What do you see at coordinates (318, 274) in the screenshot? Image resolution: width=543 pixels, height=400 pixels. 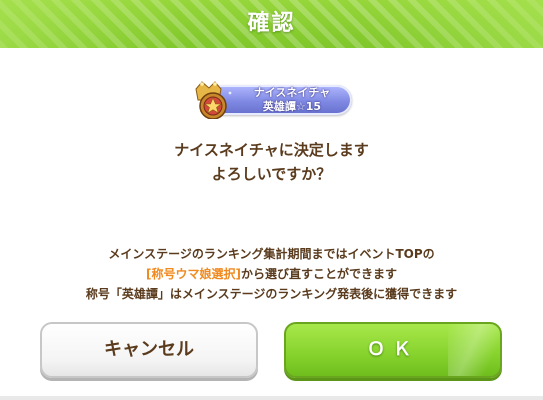 I see `note-line-2-rest: から選び直すことができます` at bounding box center [318, 274].